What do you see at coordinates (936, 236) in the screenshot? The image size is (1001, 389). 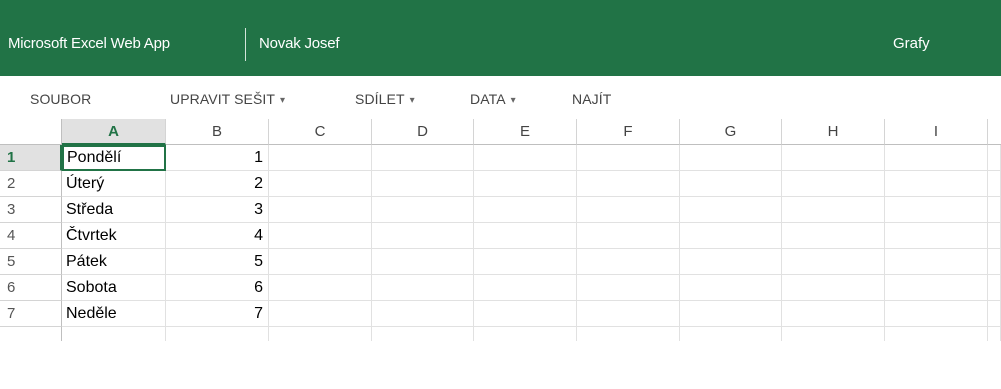 I see `cell-i4` at bounding box center [936, 236].